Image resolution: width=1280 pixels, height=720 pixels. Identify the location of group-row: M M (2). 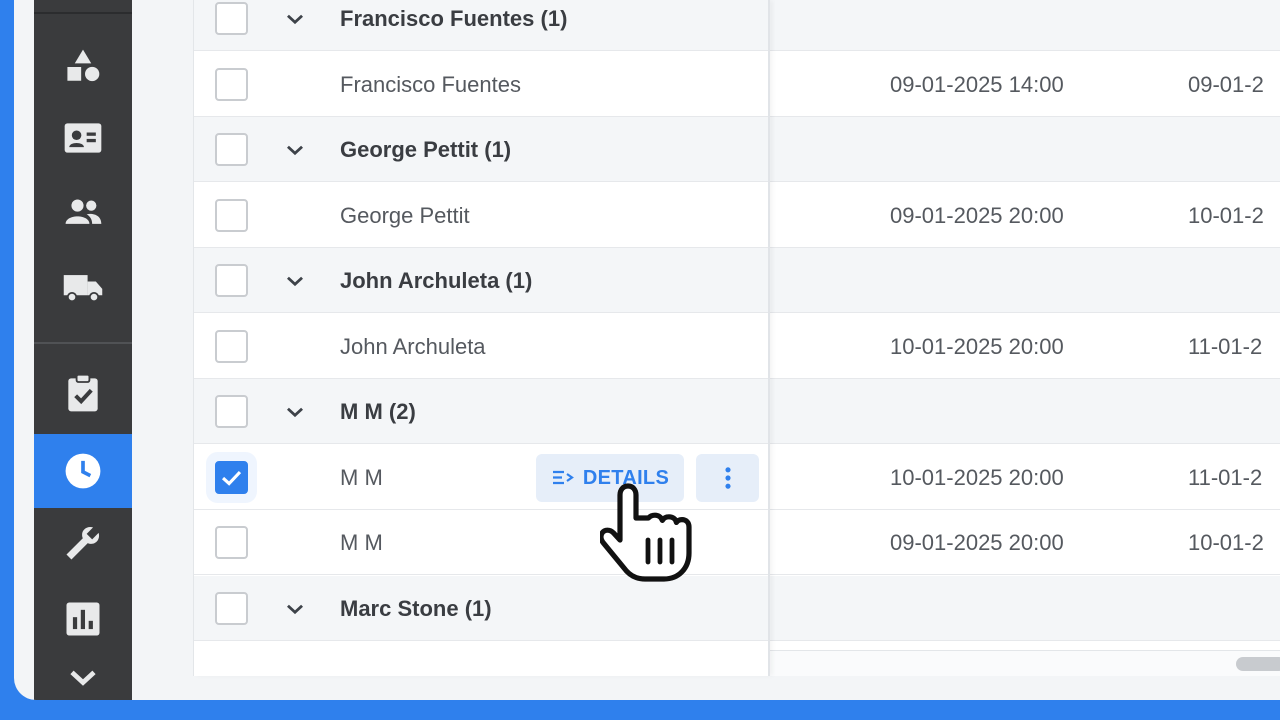
(481, 411).